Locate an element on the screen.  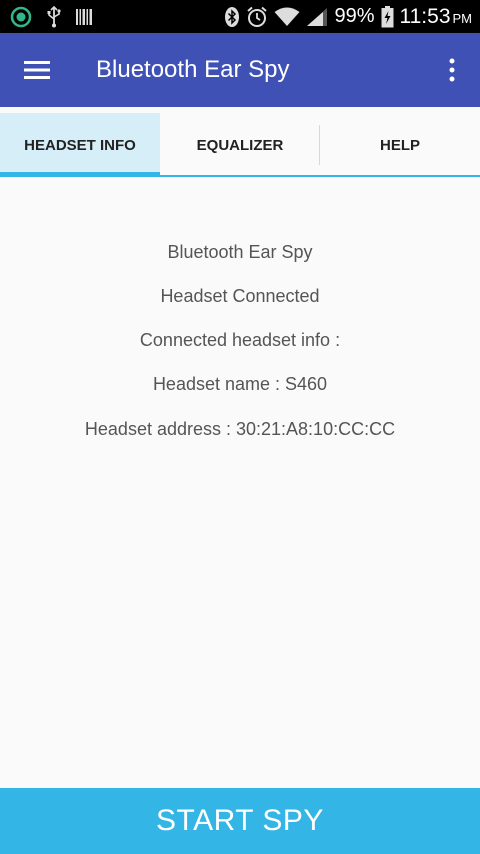
info-headset-name: Headset name : S460 is located at coordinates (240, 384).